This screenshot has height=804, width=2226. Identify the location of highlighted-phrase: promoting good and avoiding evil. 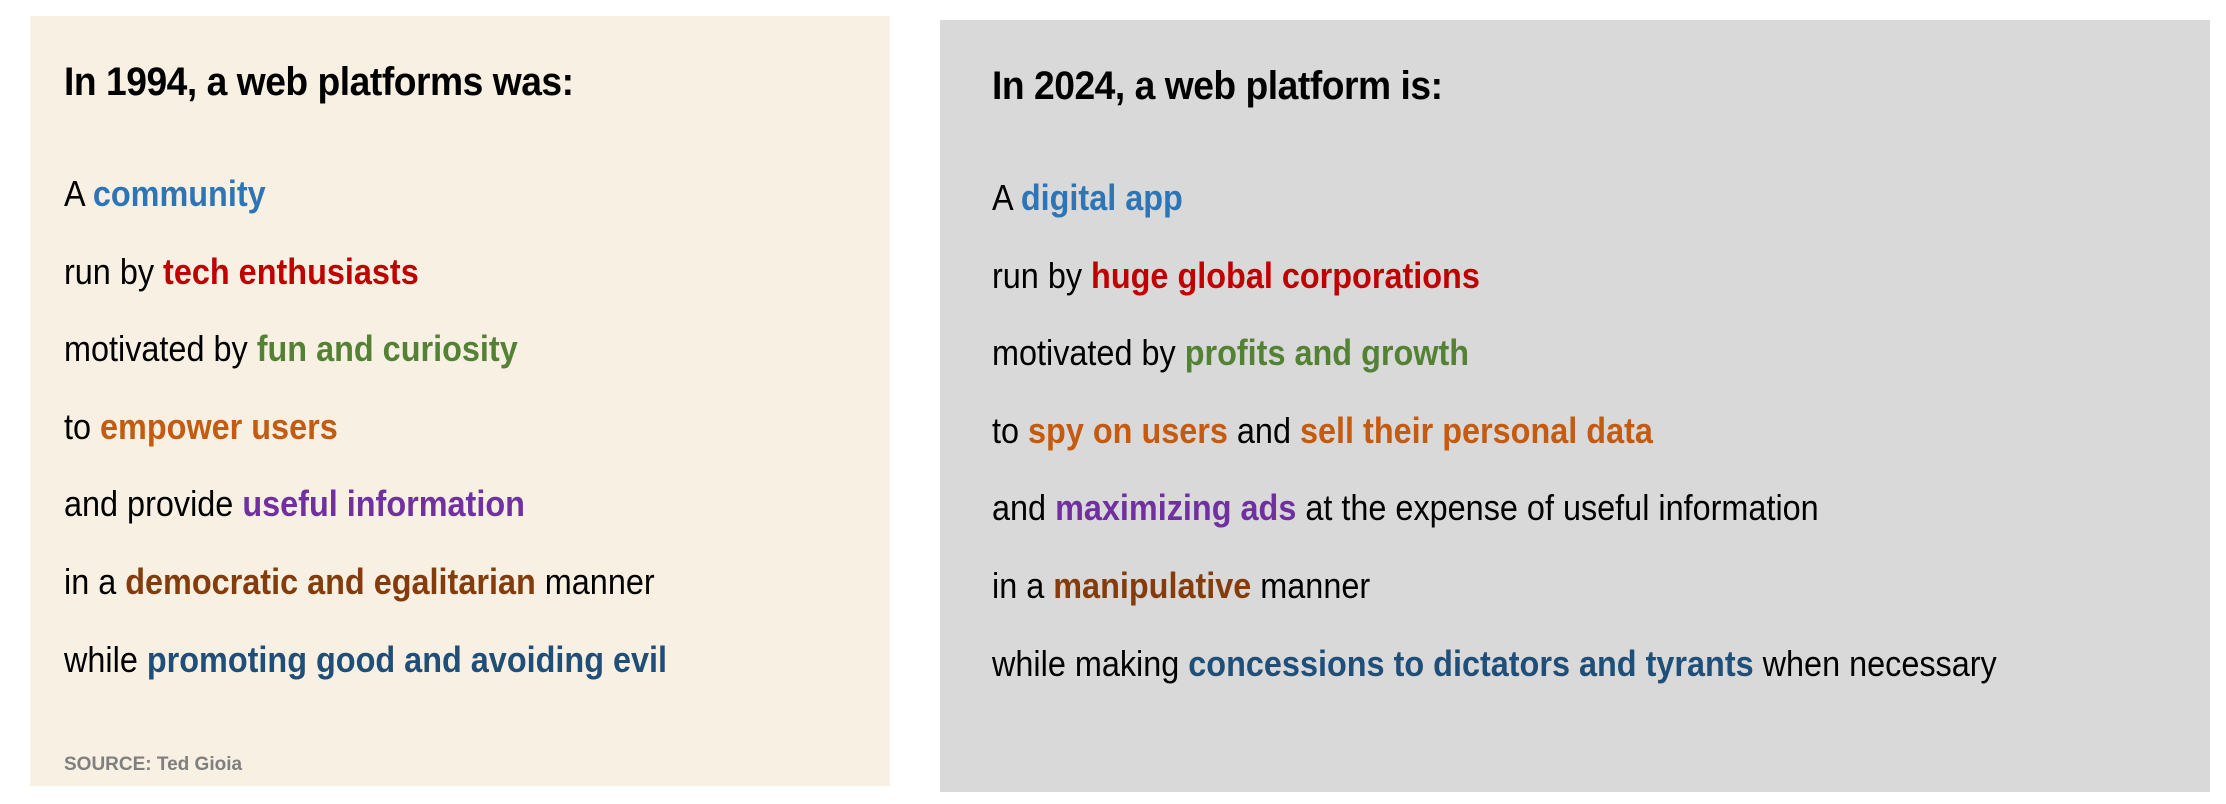
(407, 659).